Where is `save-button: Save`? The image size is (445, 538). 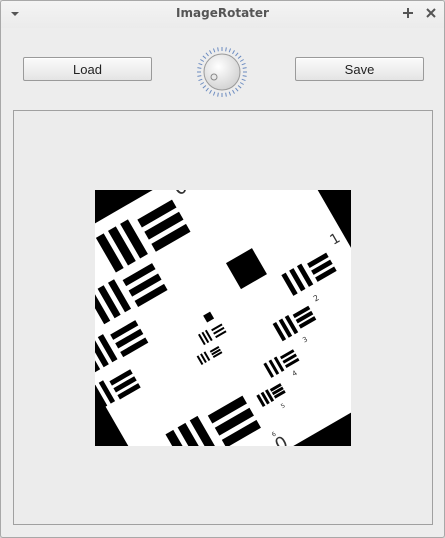 save-button: Save is located at coordinates (359, 69).